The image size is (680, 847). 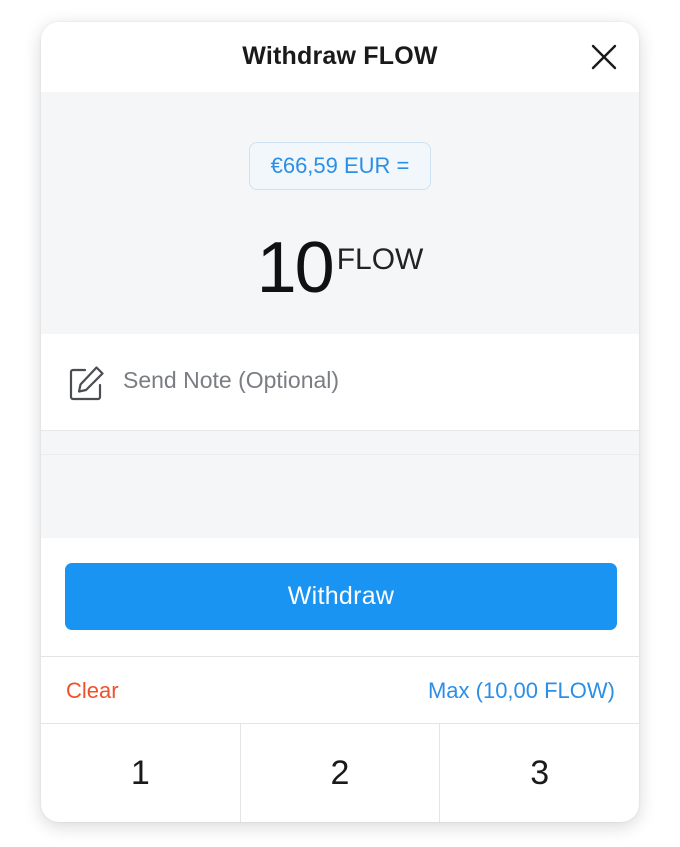 I want to click on clear-button: Clear, so click(x=92, y=691).